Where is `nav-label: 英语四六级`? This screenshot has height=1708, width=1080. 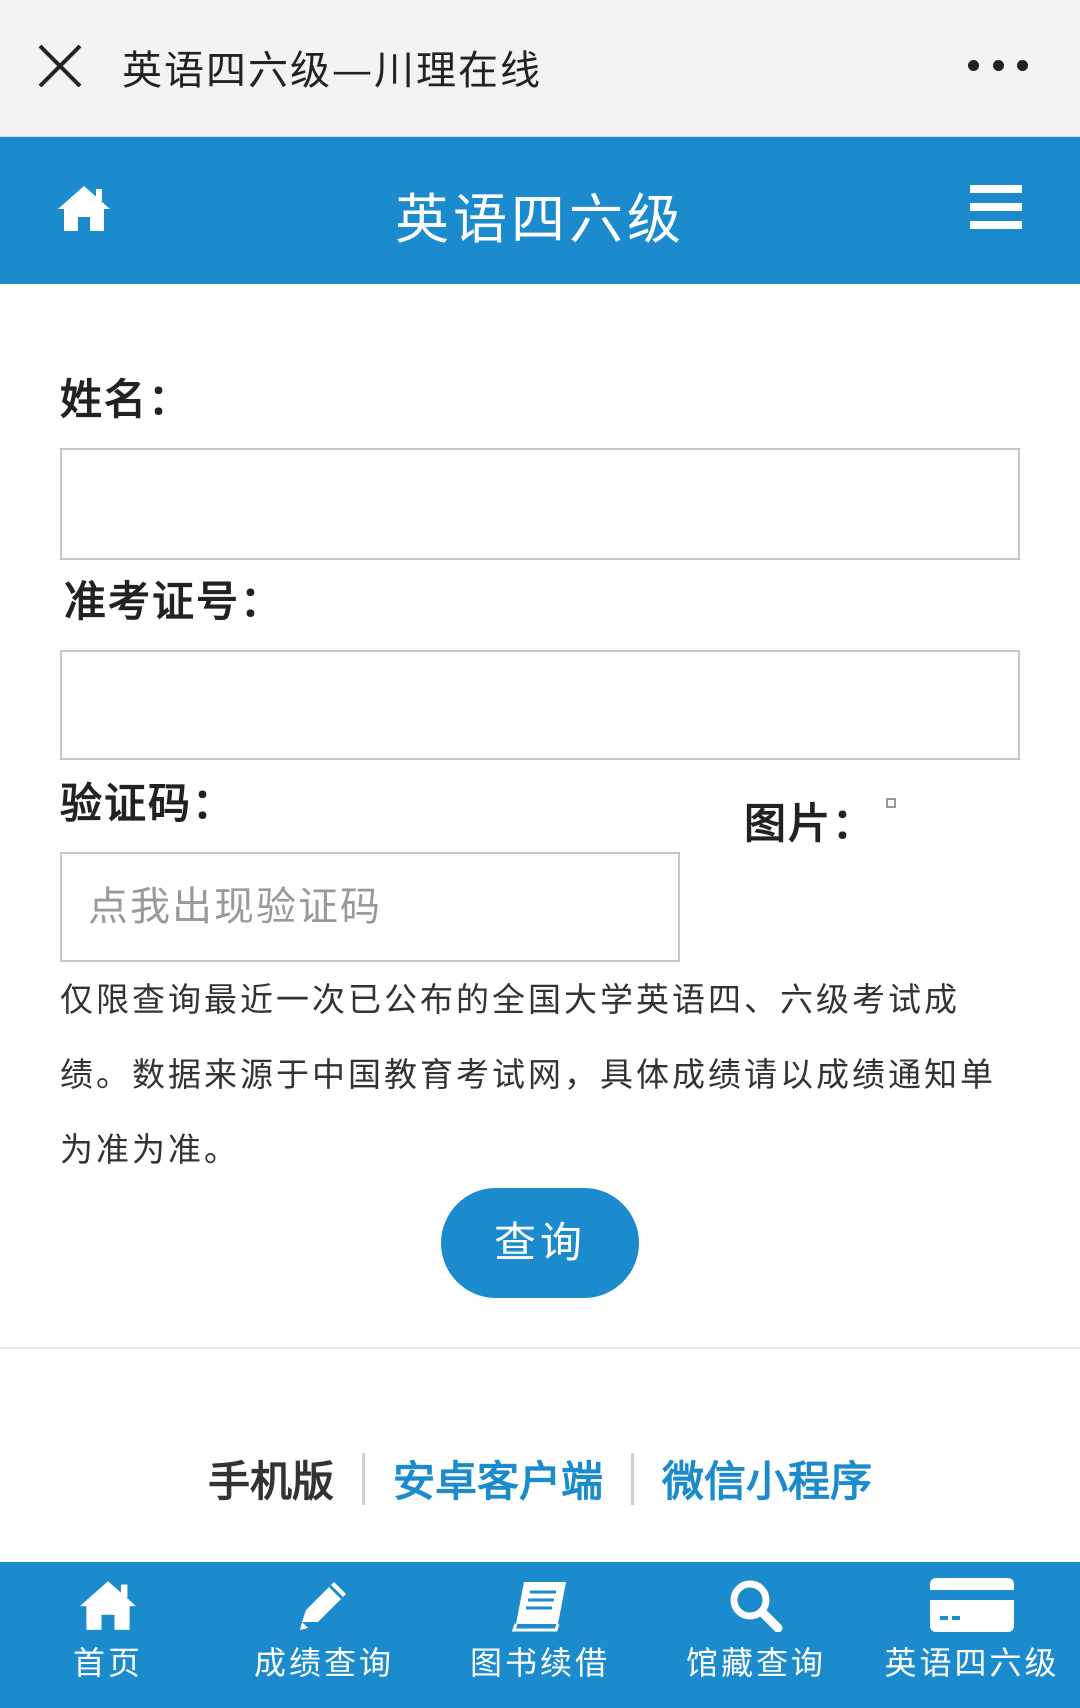
nav-label: 英语四六级 is located at coordinates (972, 1663).